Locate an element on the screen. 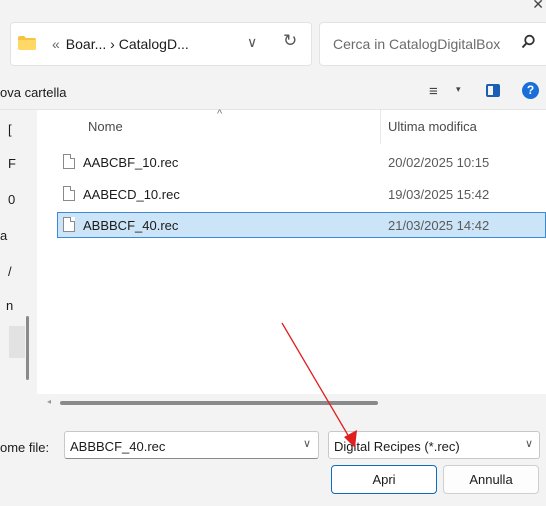  file-date: 21/03/2025 14:42 is located at coordinates (439, 225).